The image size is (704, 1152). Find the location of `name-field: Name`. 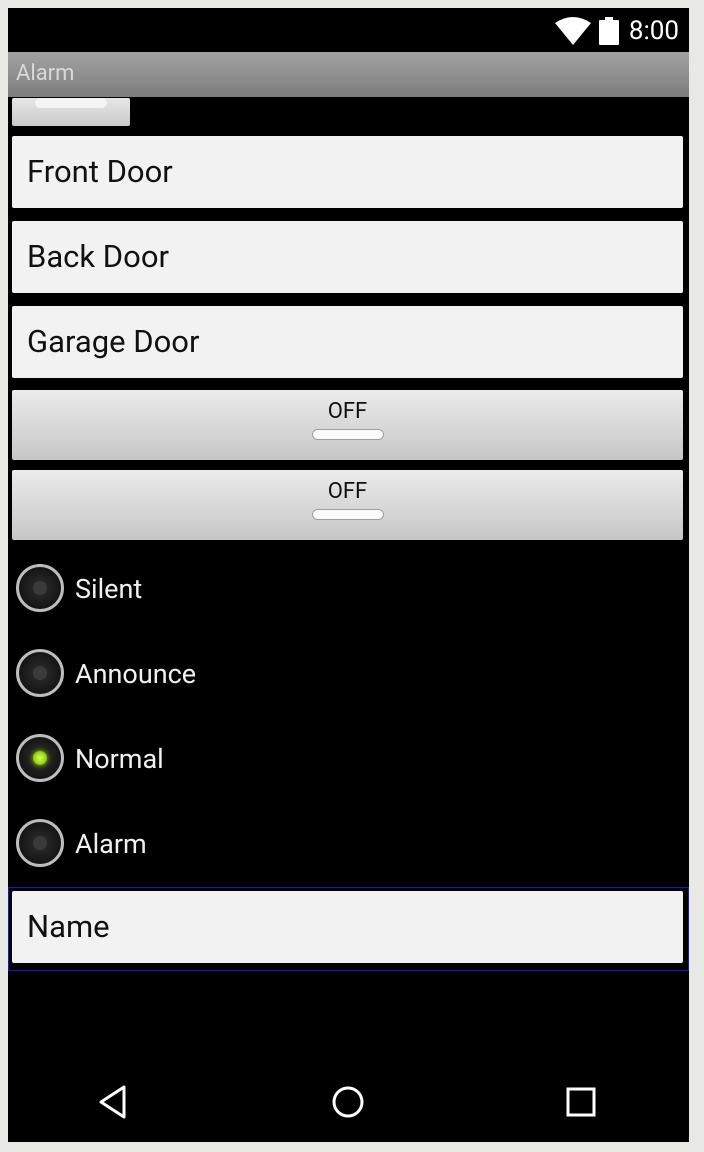

name-field: Name is located at coordinates (347, 927).